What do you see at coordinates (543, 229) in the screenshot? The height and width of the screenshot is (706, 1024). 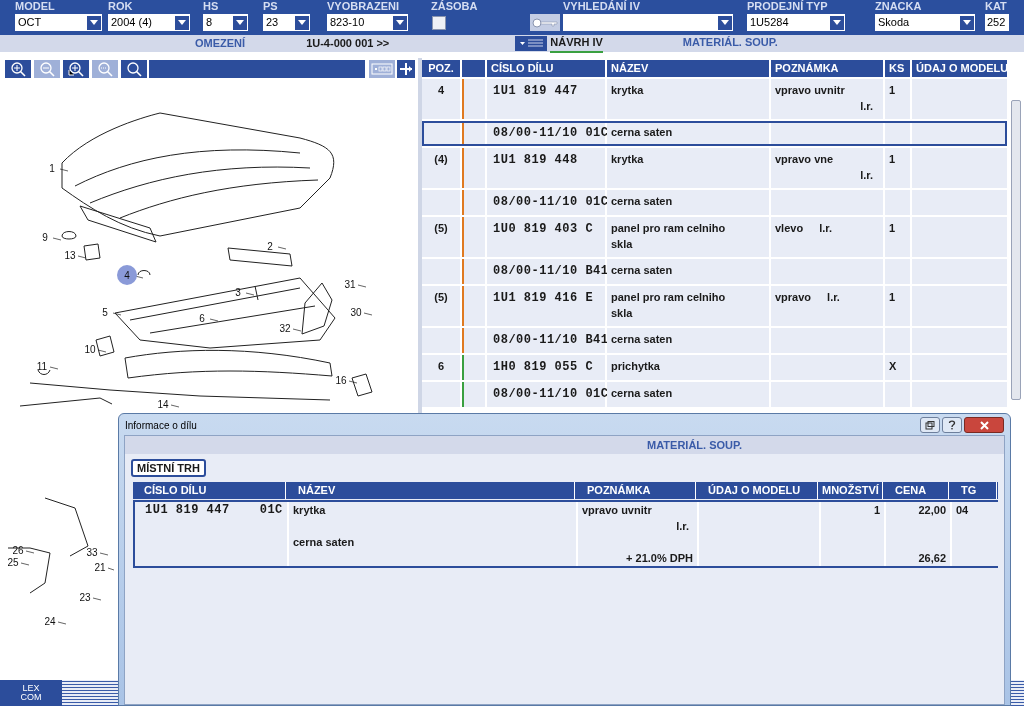 I see `part-number: 1U0 819 403 C` at bounding box center [543, 229].